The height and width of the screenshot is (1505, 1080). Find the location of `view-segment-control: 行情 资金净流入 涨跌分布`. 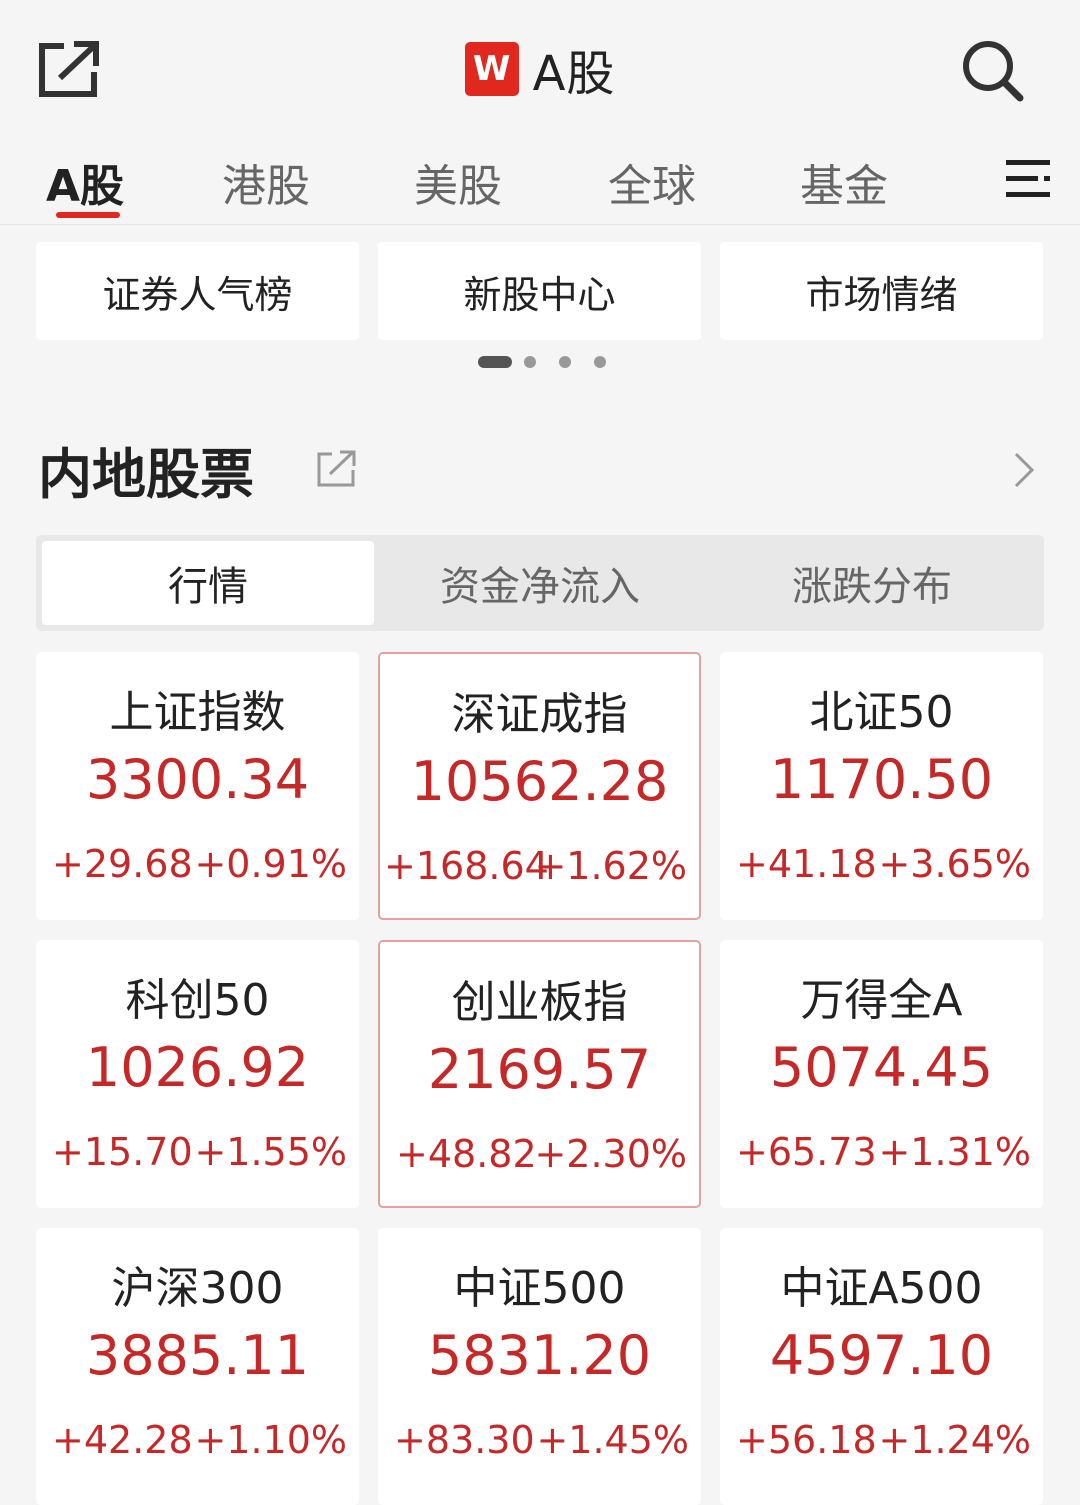

view-segment-control: 行情 资金净流入 涨跌分布 is located at coordinates (540, 583).